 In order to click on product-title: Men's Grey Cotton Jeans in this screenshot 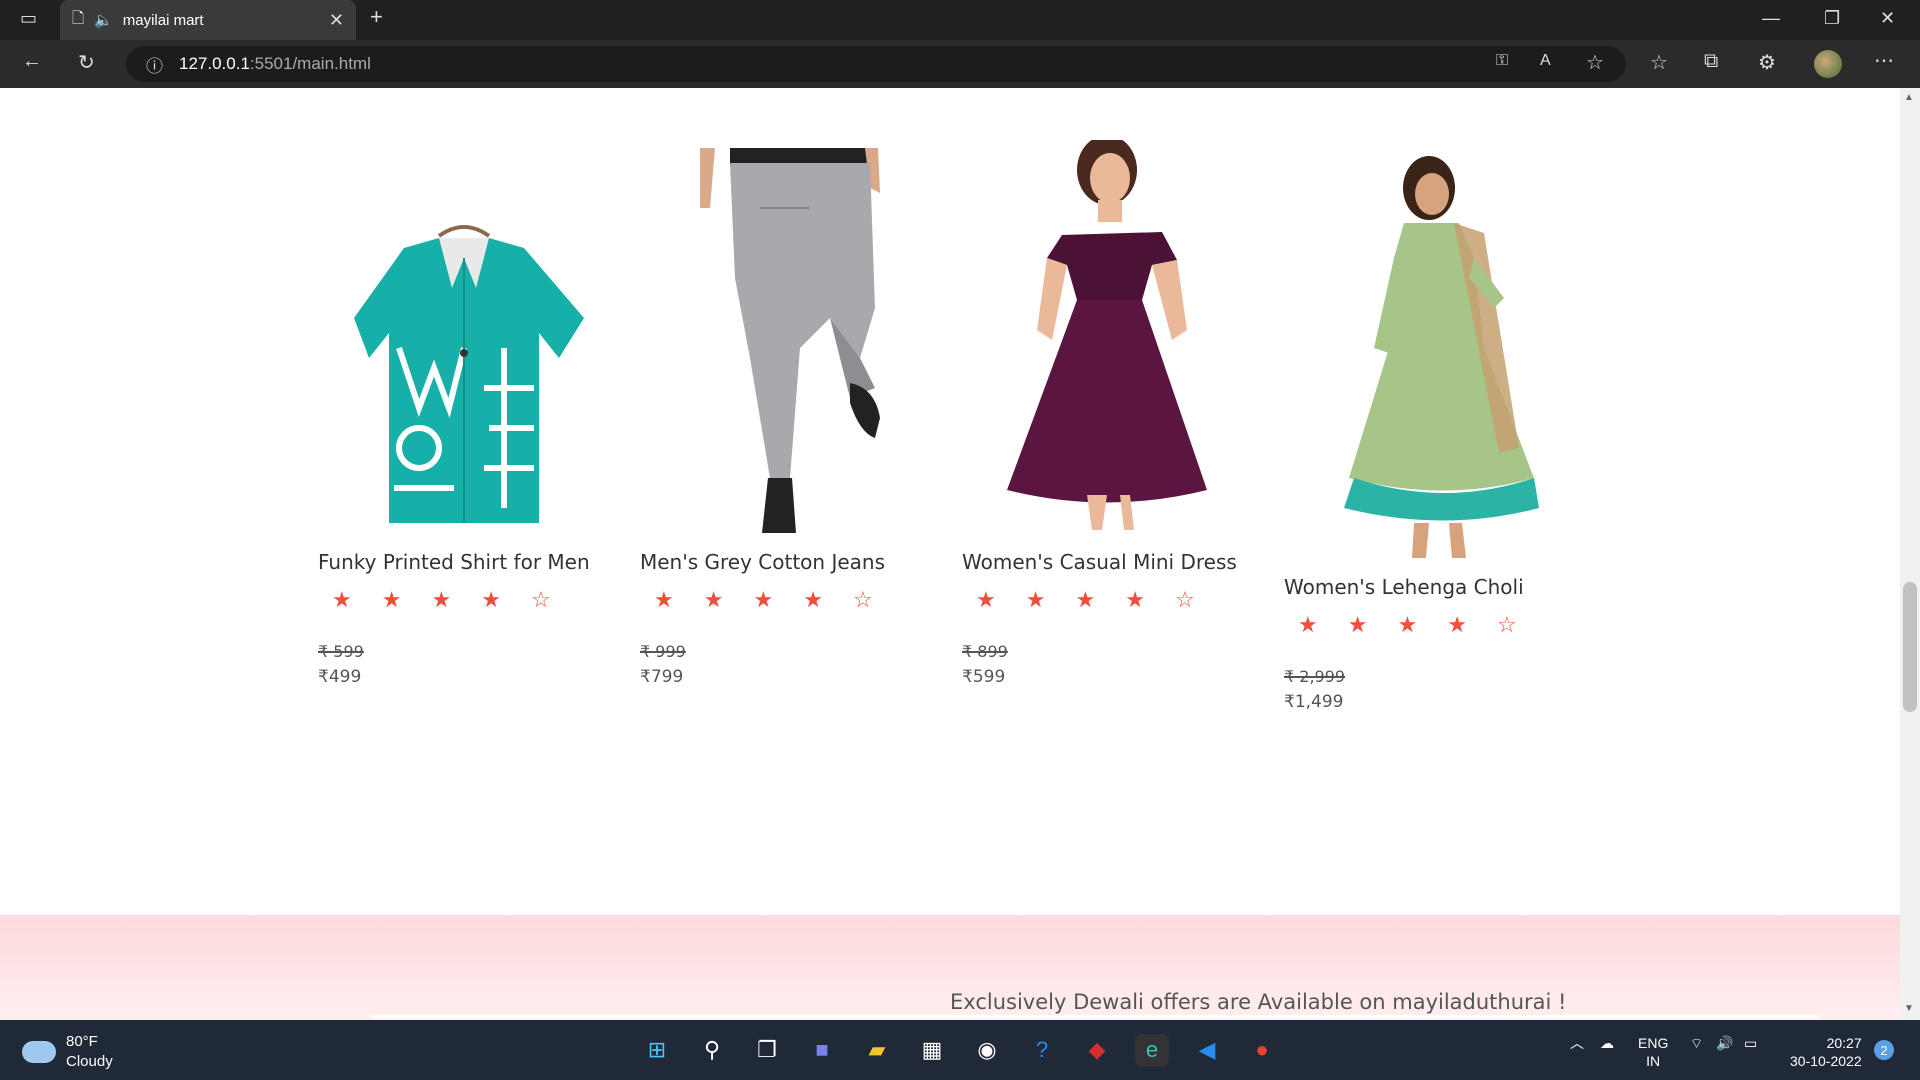, I will do `click(785, 562)`.